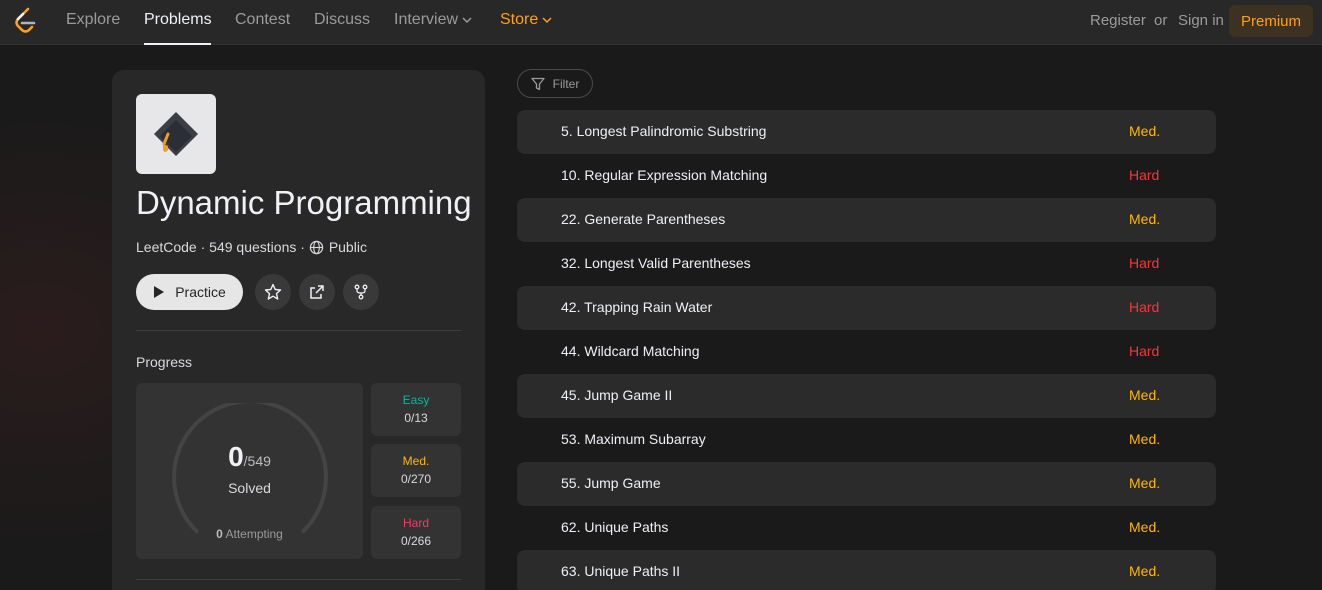 This screenshot has height=590, width=1322. I want to click on visibility-label: Public, so click(347, 247).